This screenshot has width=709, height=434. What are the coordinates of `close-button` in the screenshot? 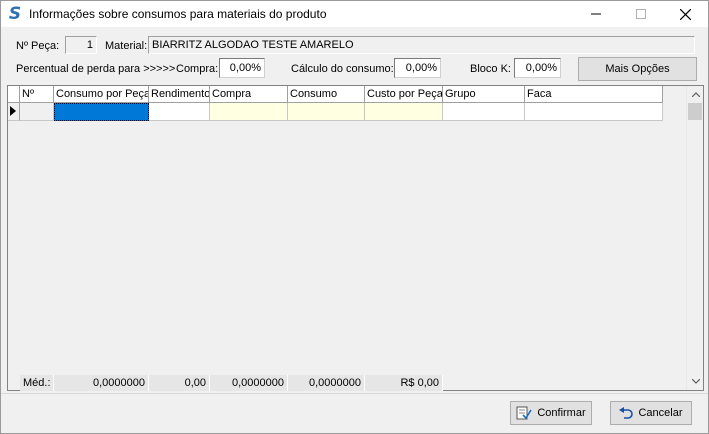 It's located at (685, 14).